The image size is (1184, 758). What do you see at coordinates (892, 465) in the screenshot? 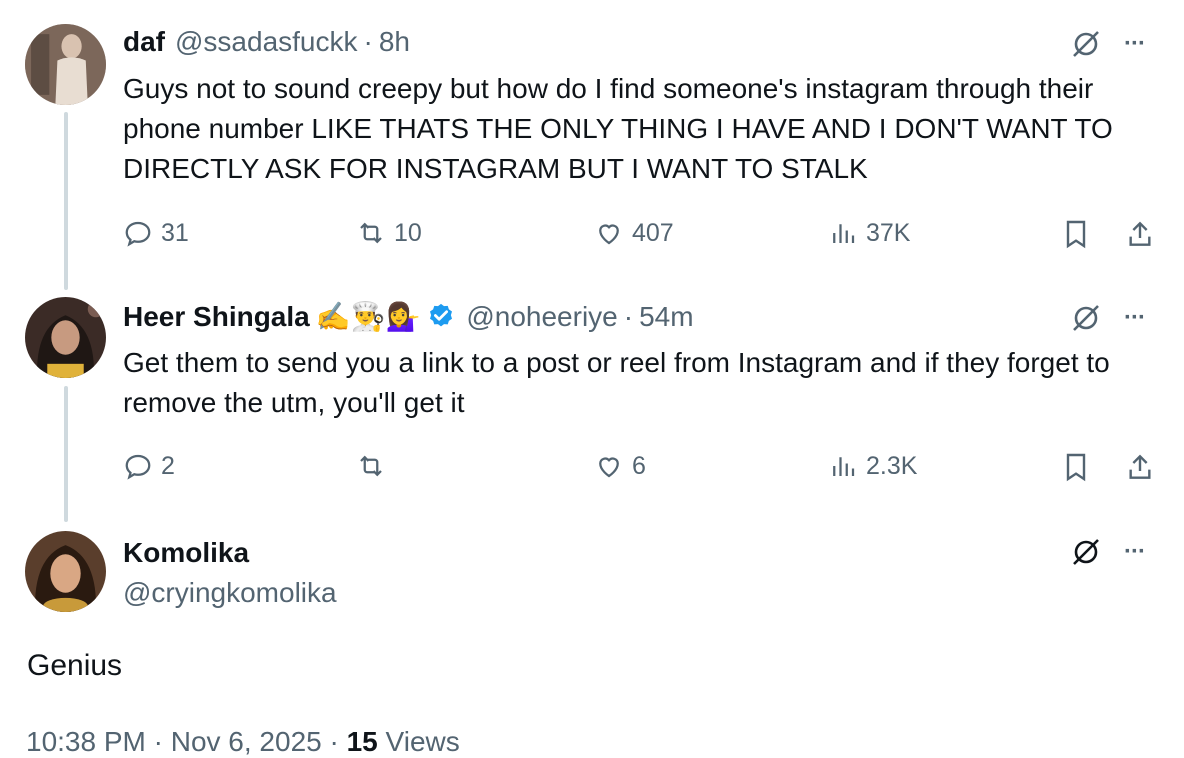
I see `views-count: 2.3K` at bounding box center [892, 465].